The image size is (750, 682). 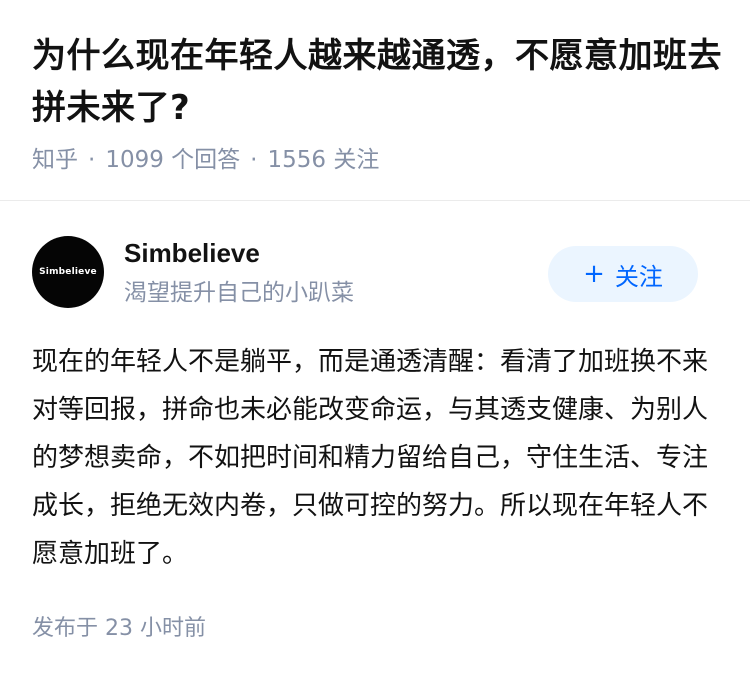 I want to click on avatar-logo-text: Simbelieve, so click(x=68, y=272).